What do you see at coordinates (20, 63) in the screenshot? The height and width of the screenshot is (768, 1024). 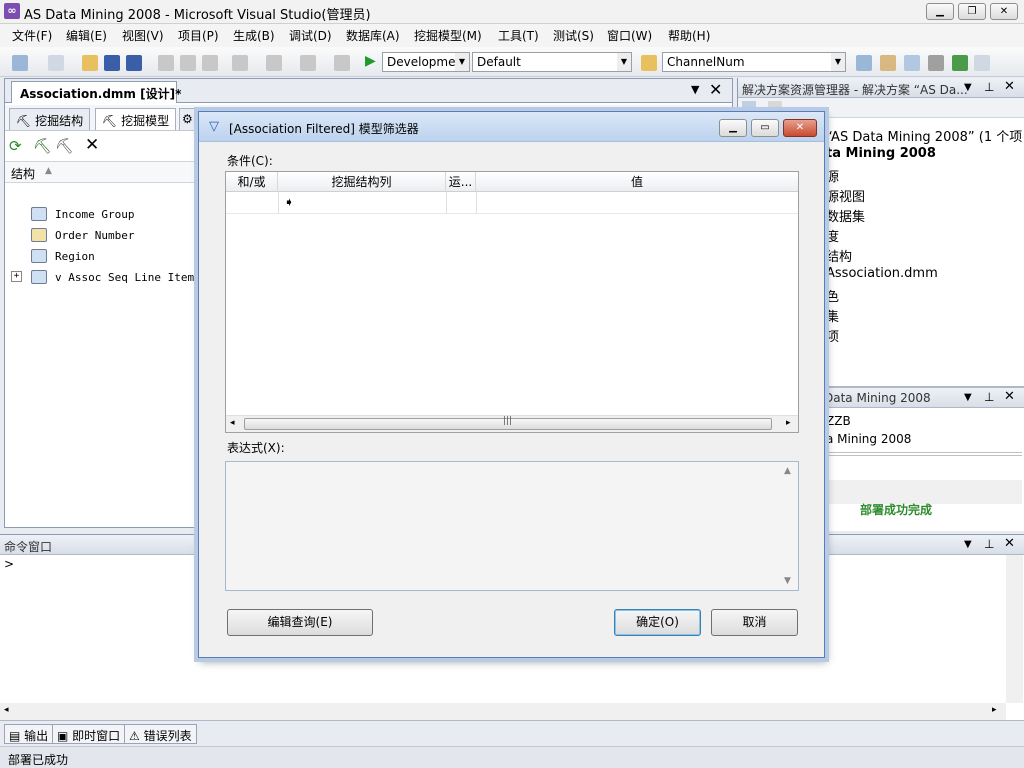 I see `new-project-icon` at bounding box center [20, 63].